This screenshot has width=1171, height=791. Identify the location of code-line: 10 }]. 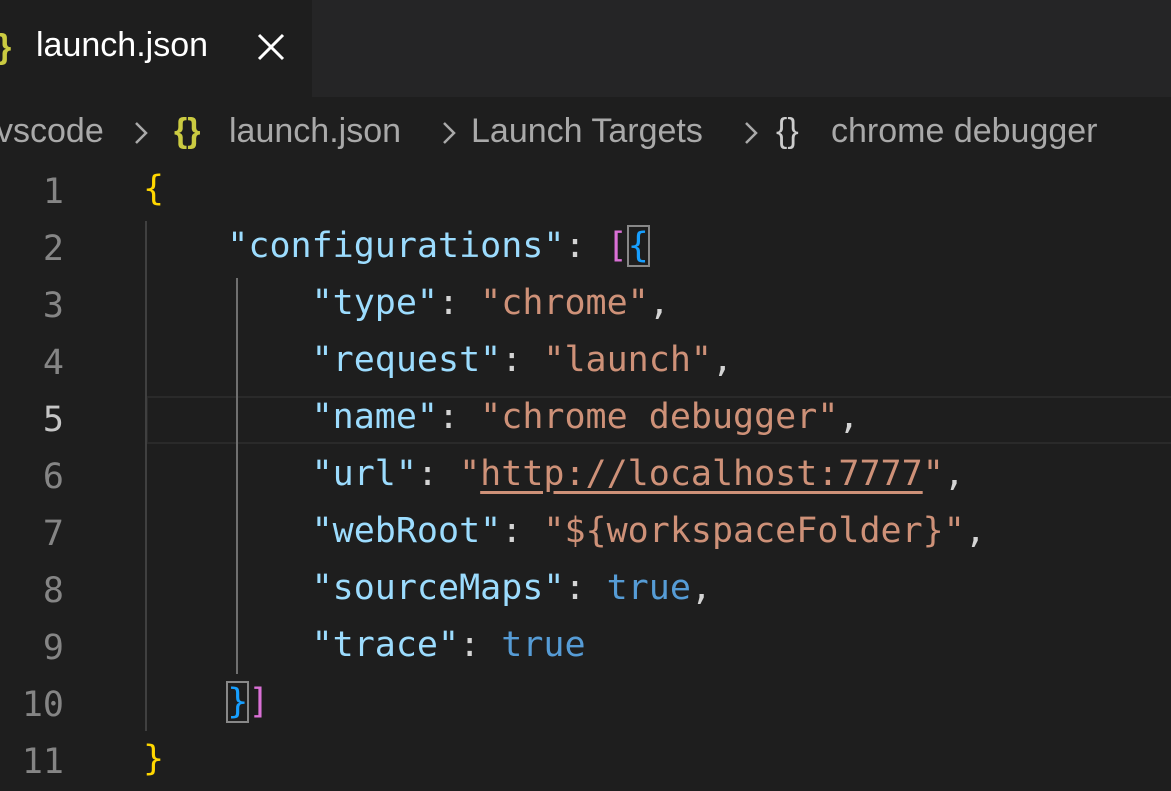
(585, 705).